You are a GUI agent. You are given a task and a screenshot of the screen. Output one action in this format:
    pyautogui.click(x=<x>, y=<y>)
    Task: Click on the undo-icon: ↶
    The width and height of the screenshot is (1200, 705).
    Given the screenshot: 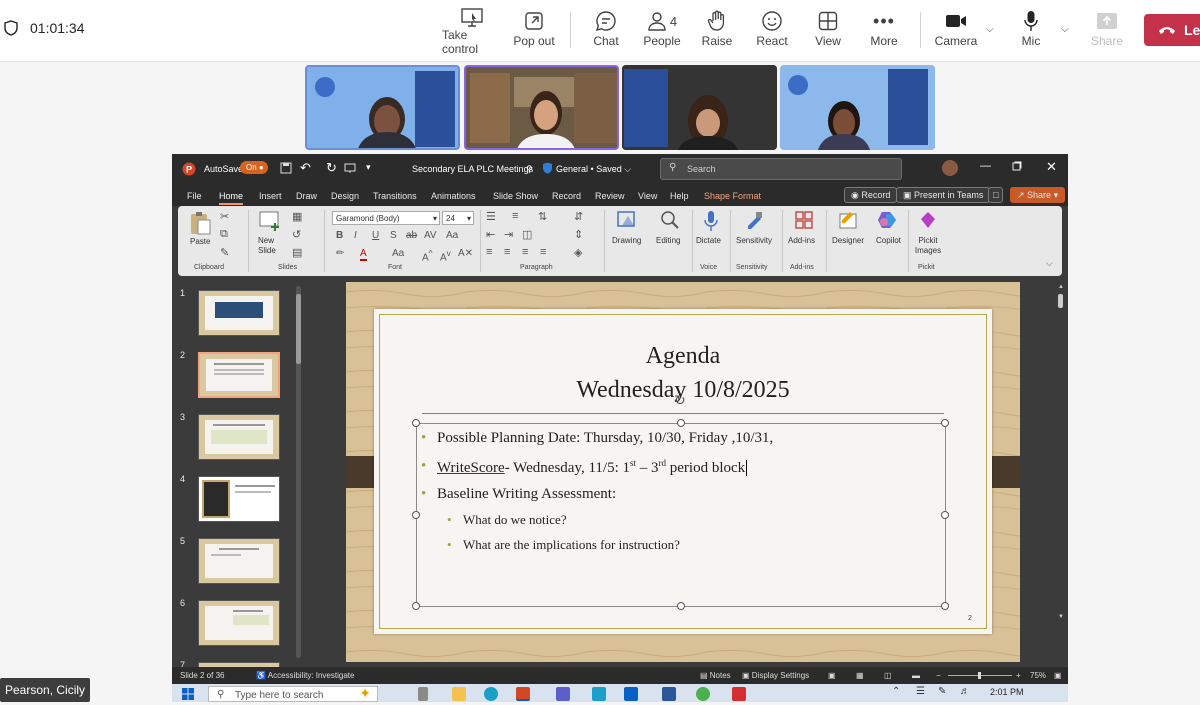 What is the action you would take?
    pyautogui.click(x=305, y=168)
    